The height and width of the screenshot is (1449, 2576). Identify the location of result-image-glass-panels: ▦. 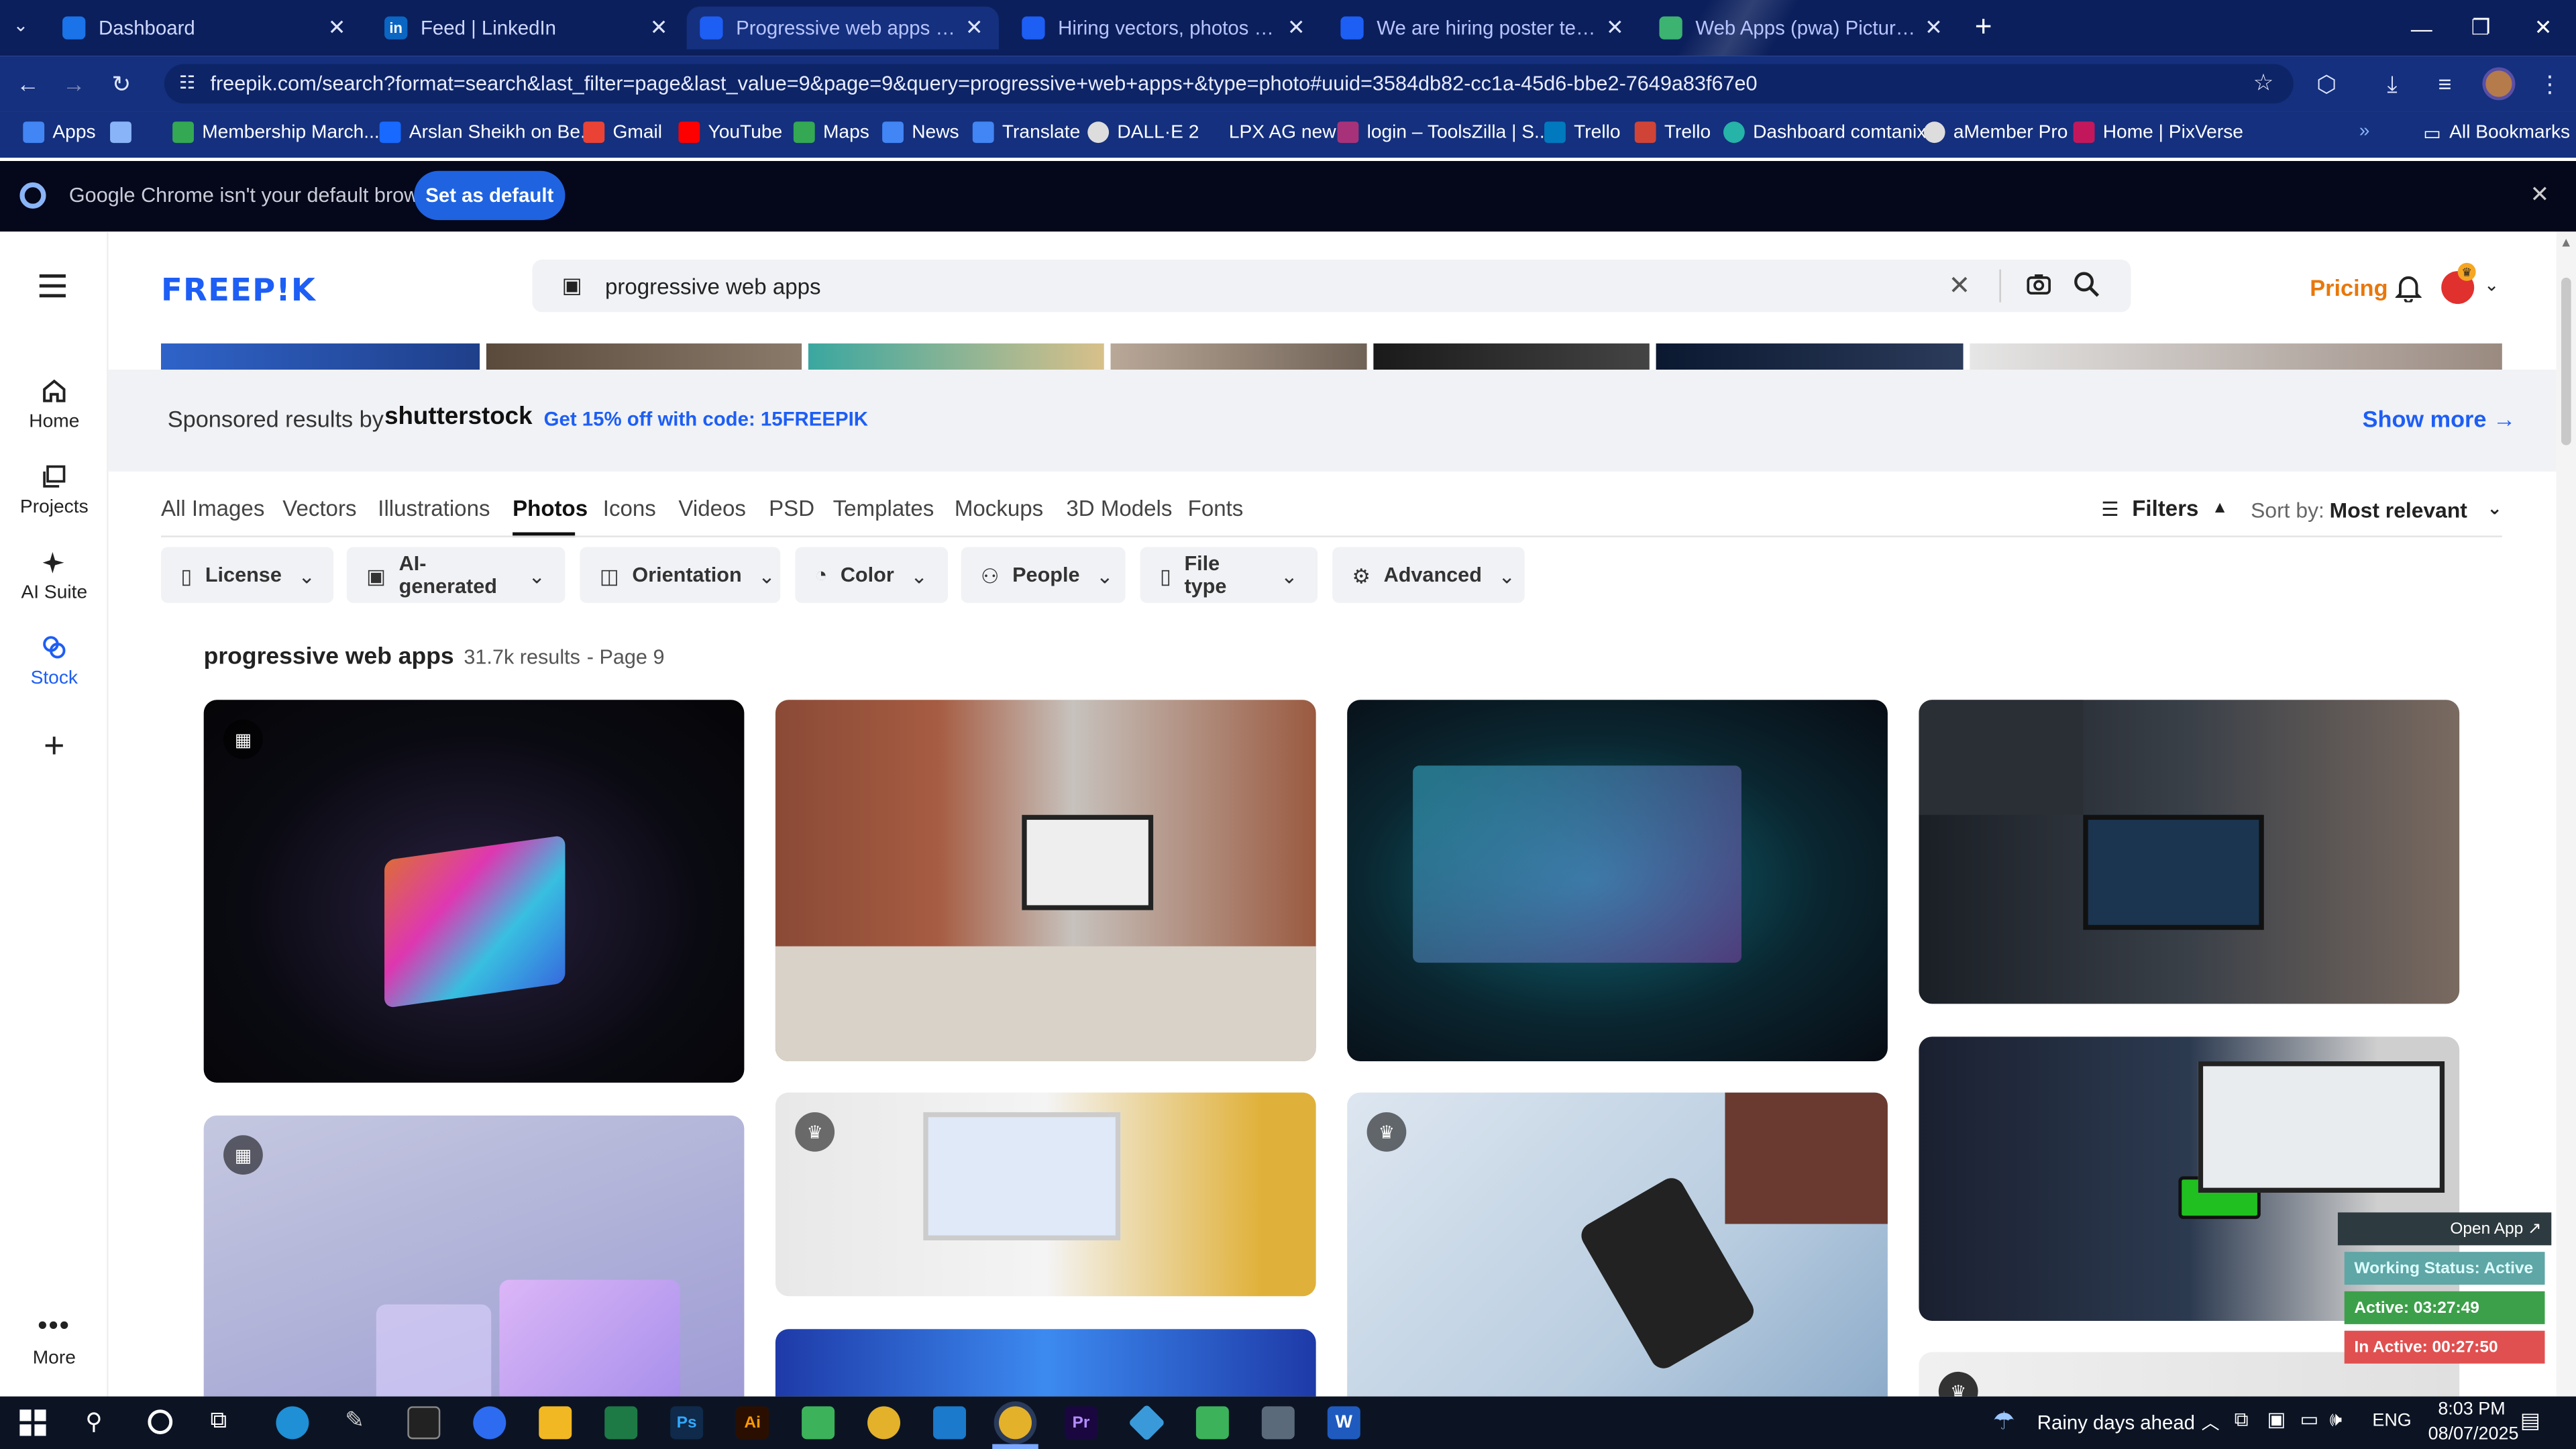
(474, 1256).